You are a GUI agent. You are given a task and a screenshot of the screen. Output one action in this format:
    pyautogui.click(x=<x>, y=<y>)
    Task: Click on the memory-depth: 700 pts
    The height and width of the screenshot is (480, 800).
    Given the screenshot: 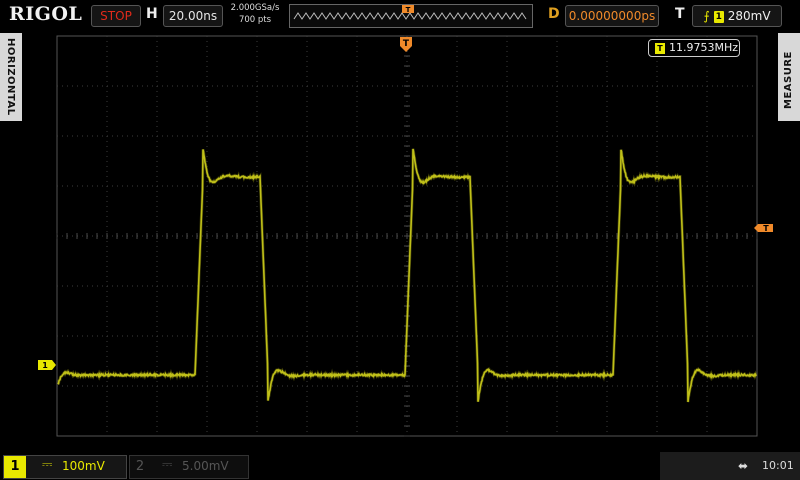 What is the action you would take?
    pyautogui.click(x=255, y=20)
    